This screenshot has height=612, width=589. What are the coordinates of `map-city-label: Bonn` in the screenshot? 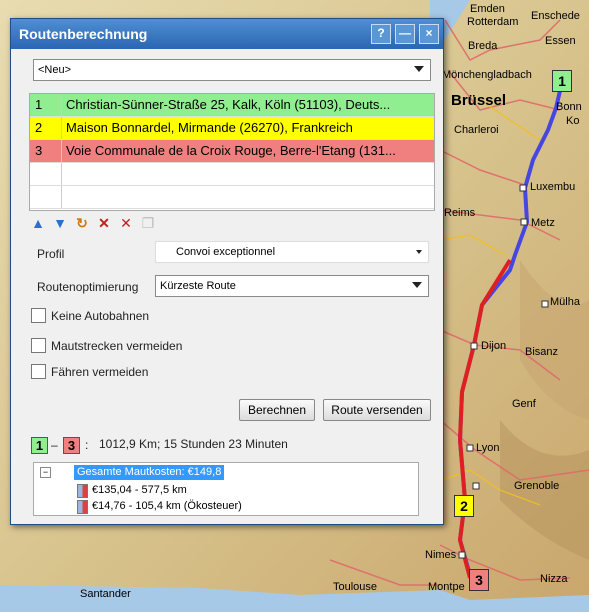 It's located at (569, 107).